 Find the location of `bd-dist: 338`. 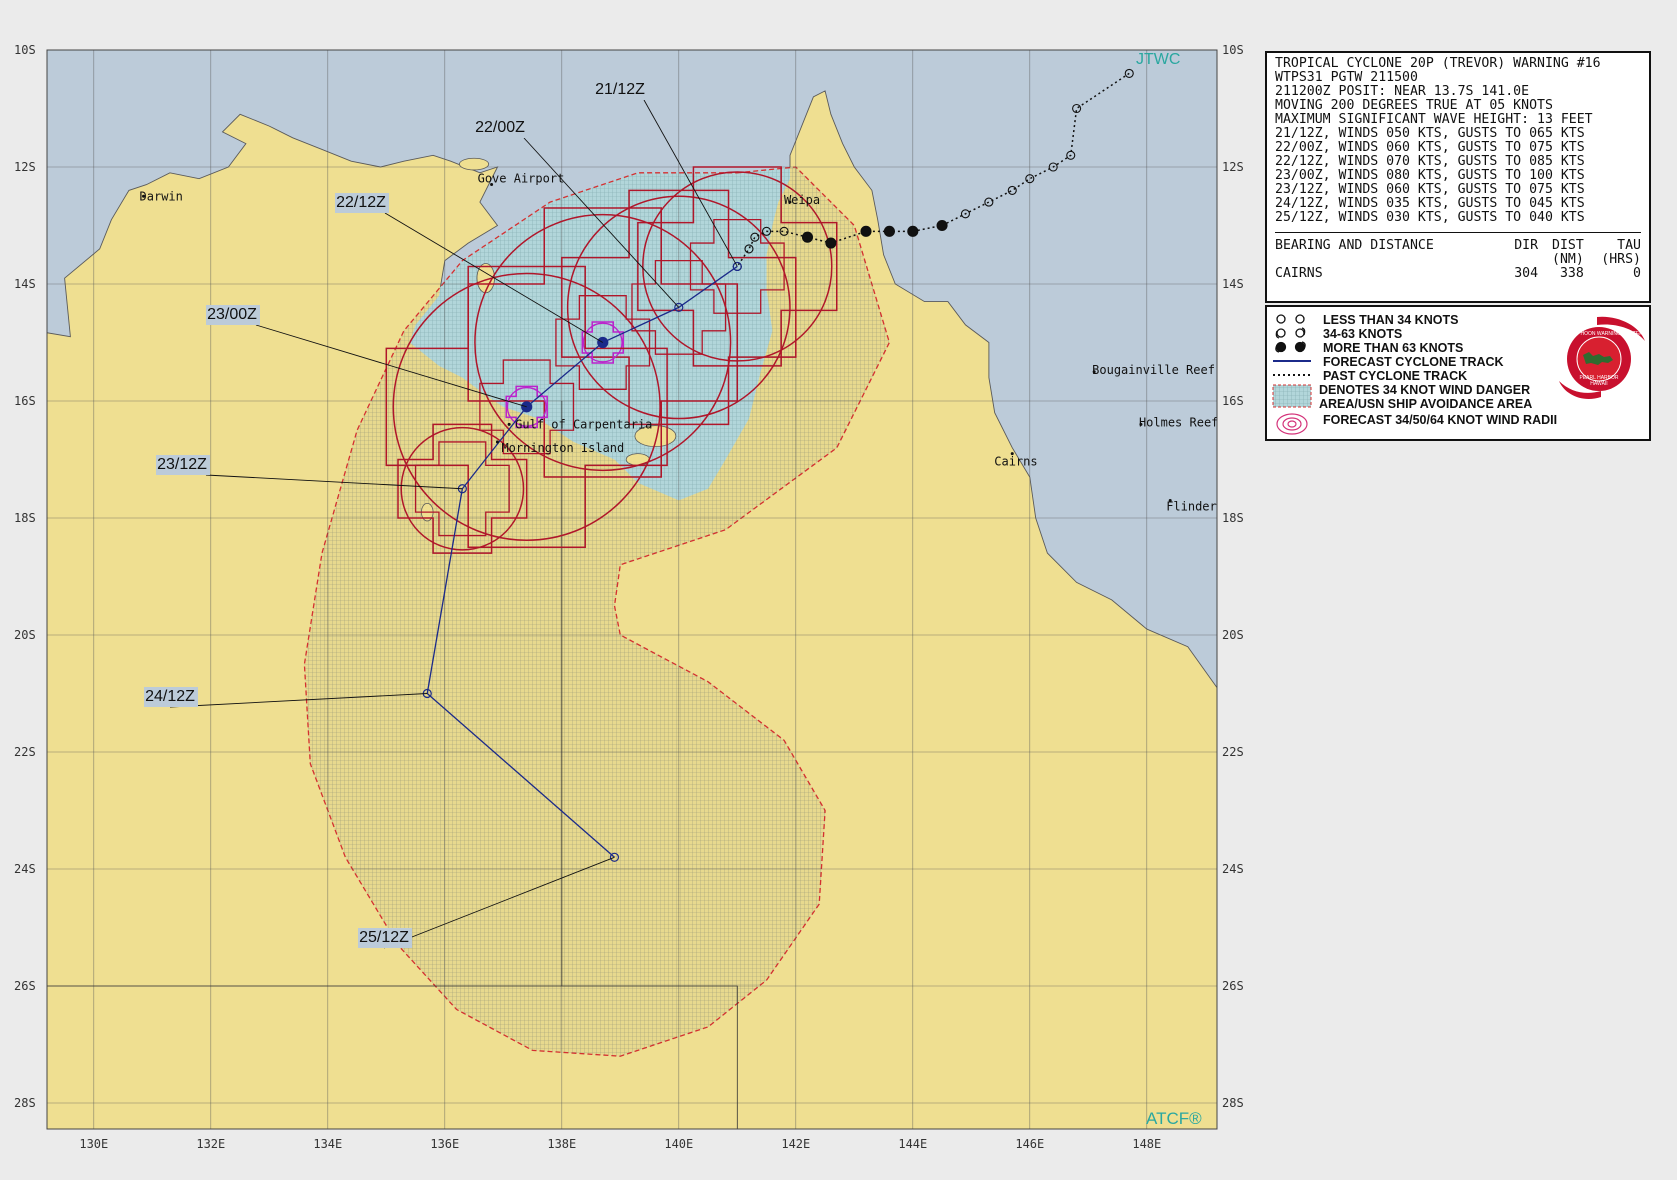

bd-dist: 338 is located at coordinates (1571, 273).